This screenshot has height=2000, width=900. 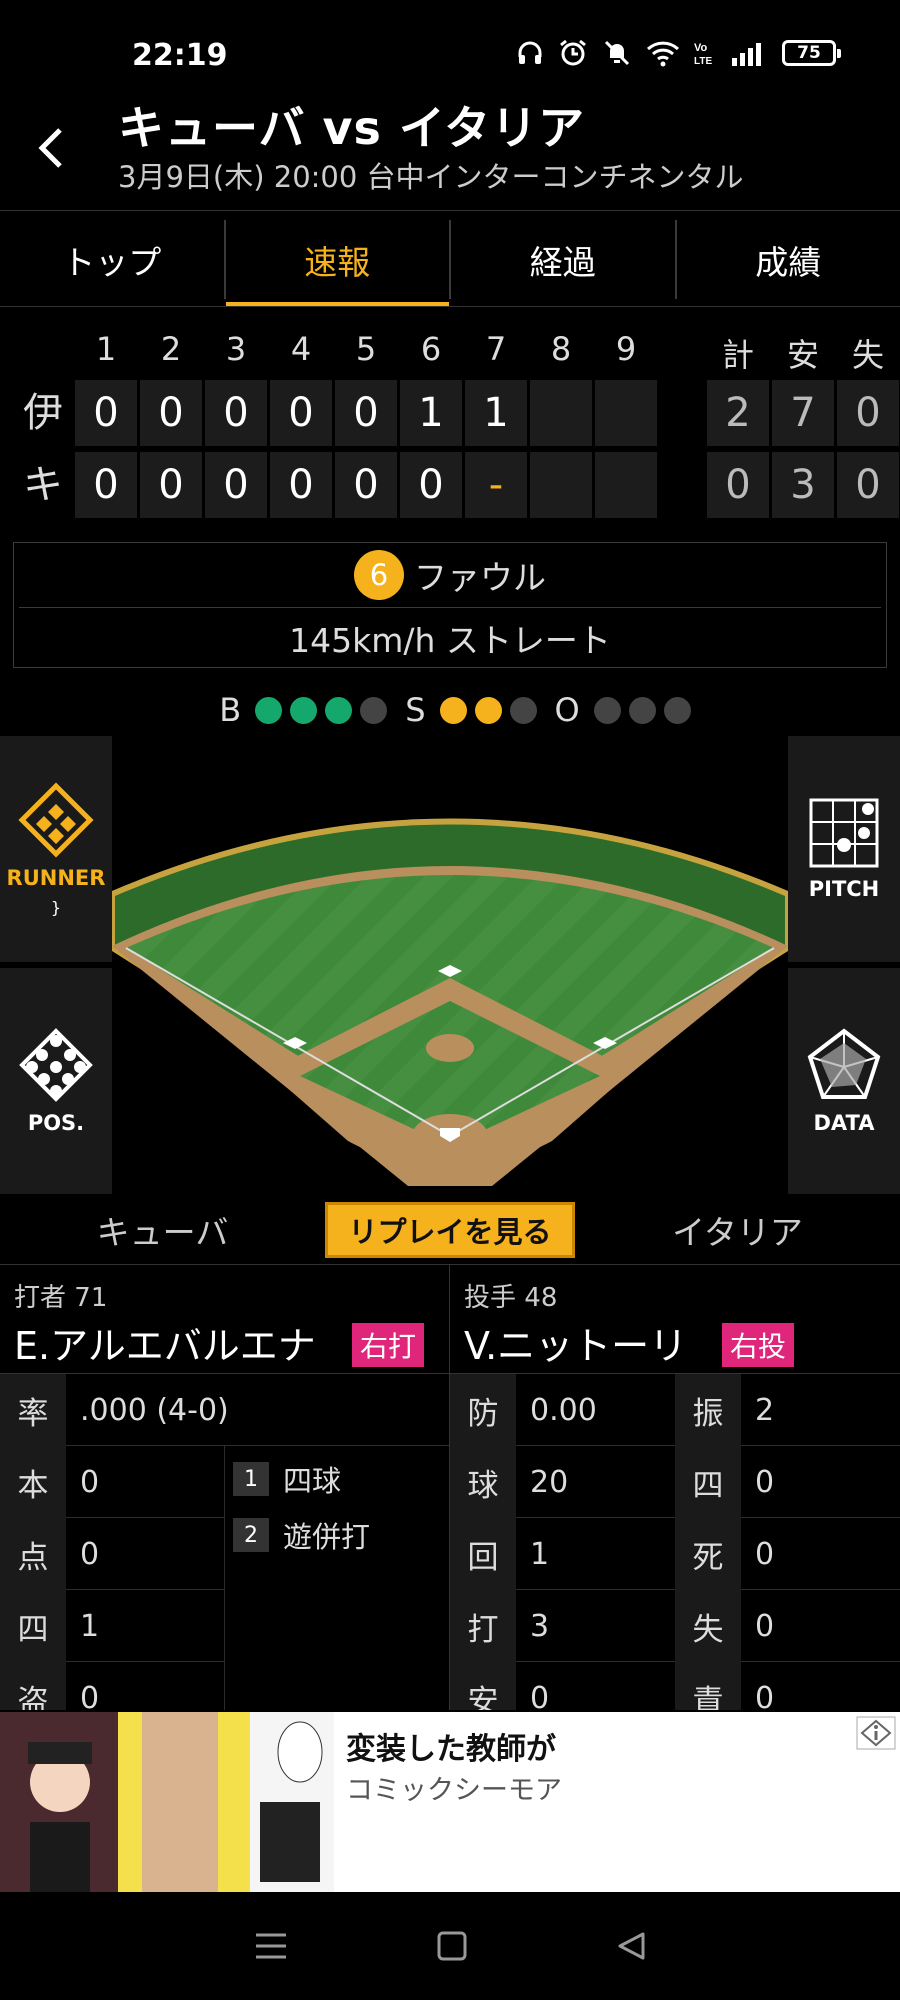 I want to click on chevron-left-icon, so click(x=50, y=148).